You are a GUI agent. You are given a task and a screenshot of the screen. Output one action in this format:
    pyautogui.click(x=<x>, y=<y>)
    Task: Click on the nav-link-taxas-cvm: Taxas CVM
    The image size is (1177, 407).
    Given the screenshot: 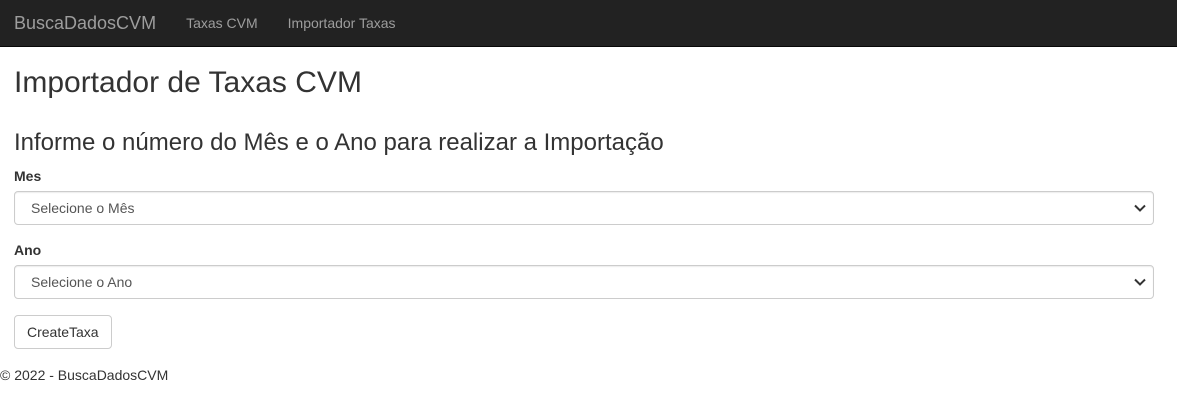 What is the action you would take?
    pyautogui.click(x=222, y=23)
    